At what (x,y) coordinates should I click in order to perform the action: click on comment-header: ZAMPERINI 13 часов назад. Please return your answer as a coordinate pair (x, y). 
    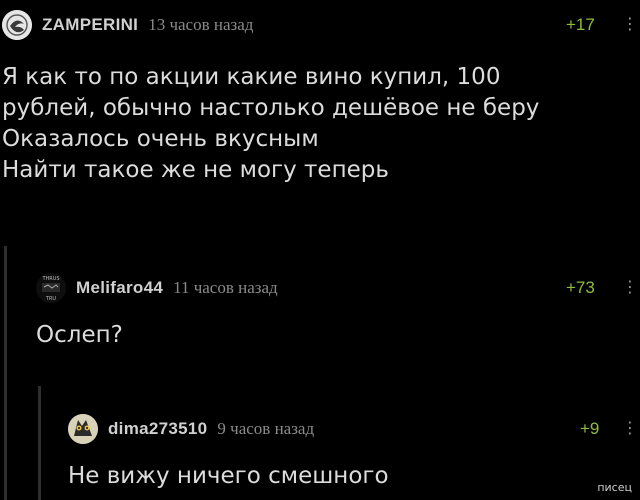
    Looking at the image, I should click on (127, 25).